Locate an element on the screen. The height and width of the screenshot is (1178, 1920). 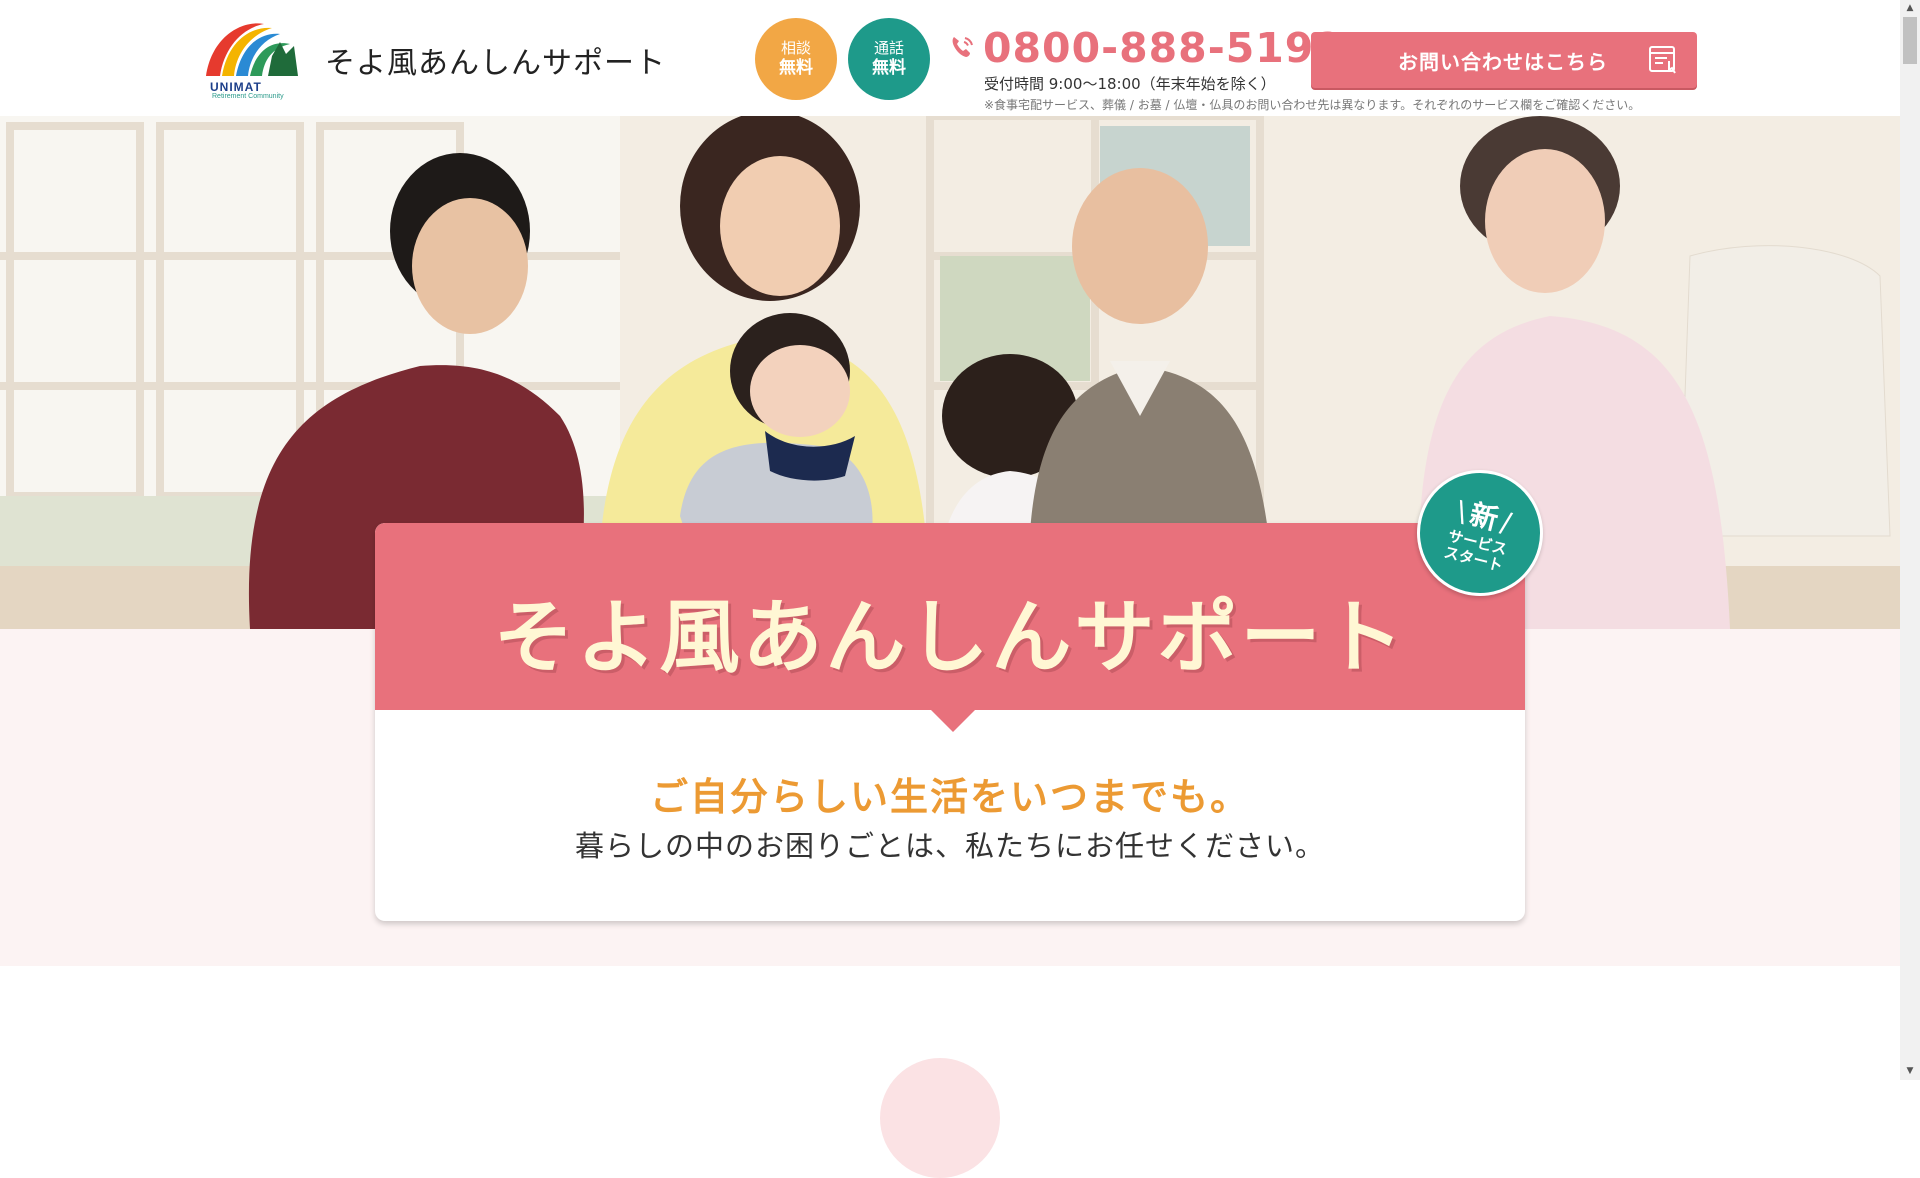
scroll-thumb is located at coordinates (1910, 40).